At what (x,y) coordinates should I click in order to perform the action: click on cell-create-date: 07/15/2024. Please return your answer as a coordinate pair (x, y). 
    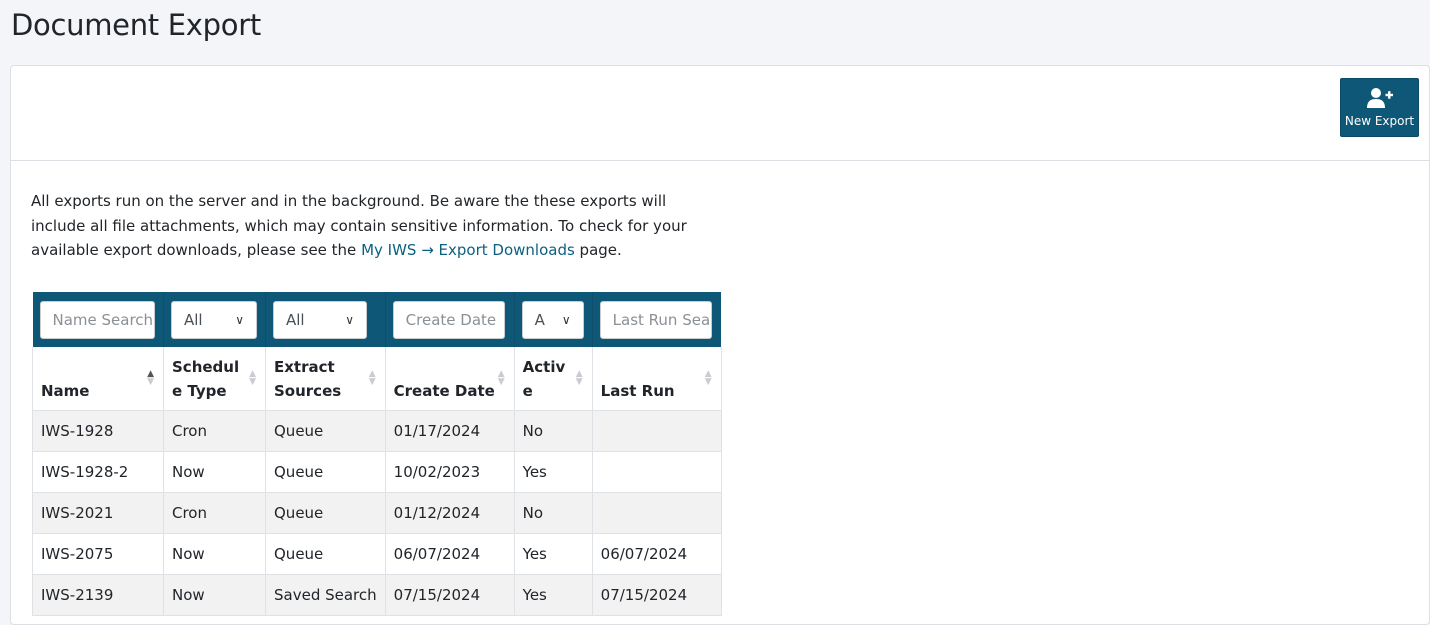
    Looking at the image, I should click on (450, 595).